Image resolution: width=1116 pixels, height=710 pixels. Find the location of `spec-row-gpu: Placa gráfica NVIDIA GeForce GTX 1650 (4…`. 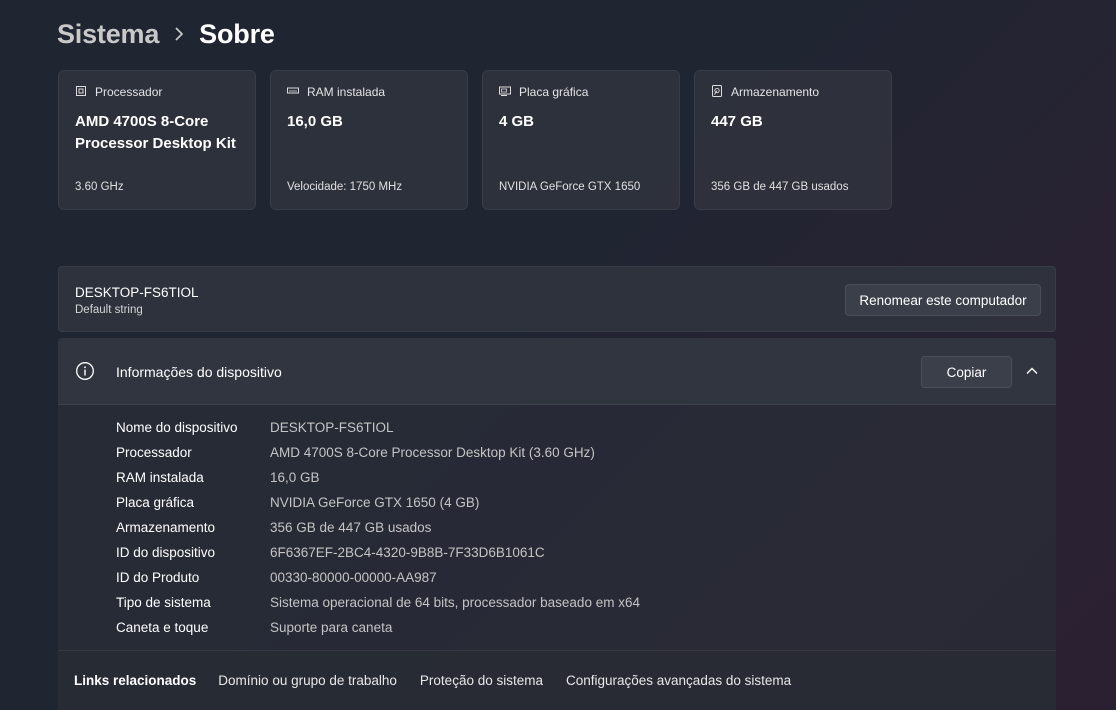

spec-row-gpu: Placa gráfica NVIDIA GeForce GTX 1650 (4… is located at coordinates (378, 502).